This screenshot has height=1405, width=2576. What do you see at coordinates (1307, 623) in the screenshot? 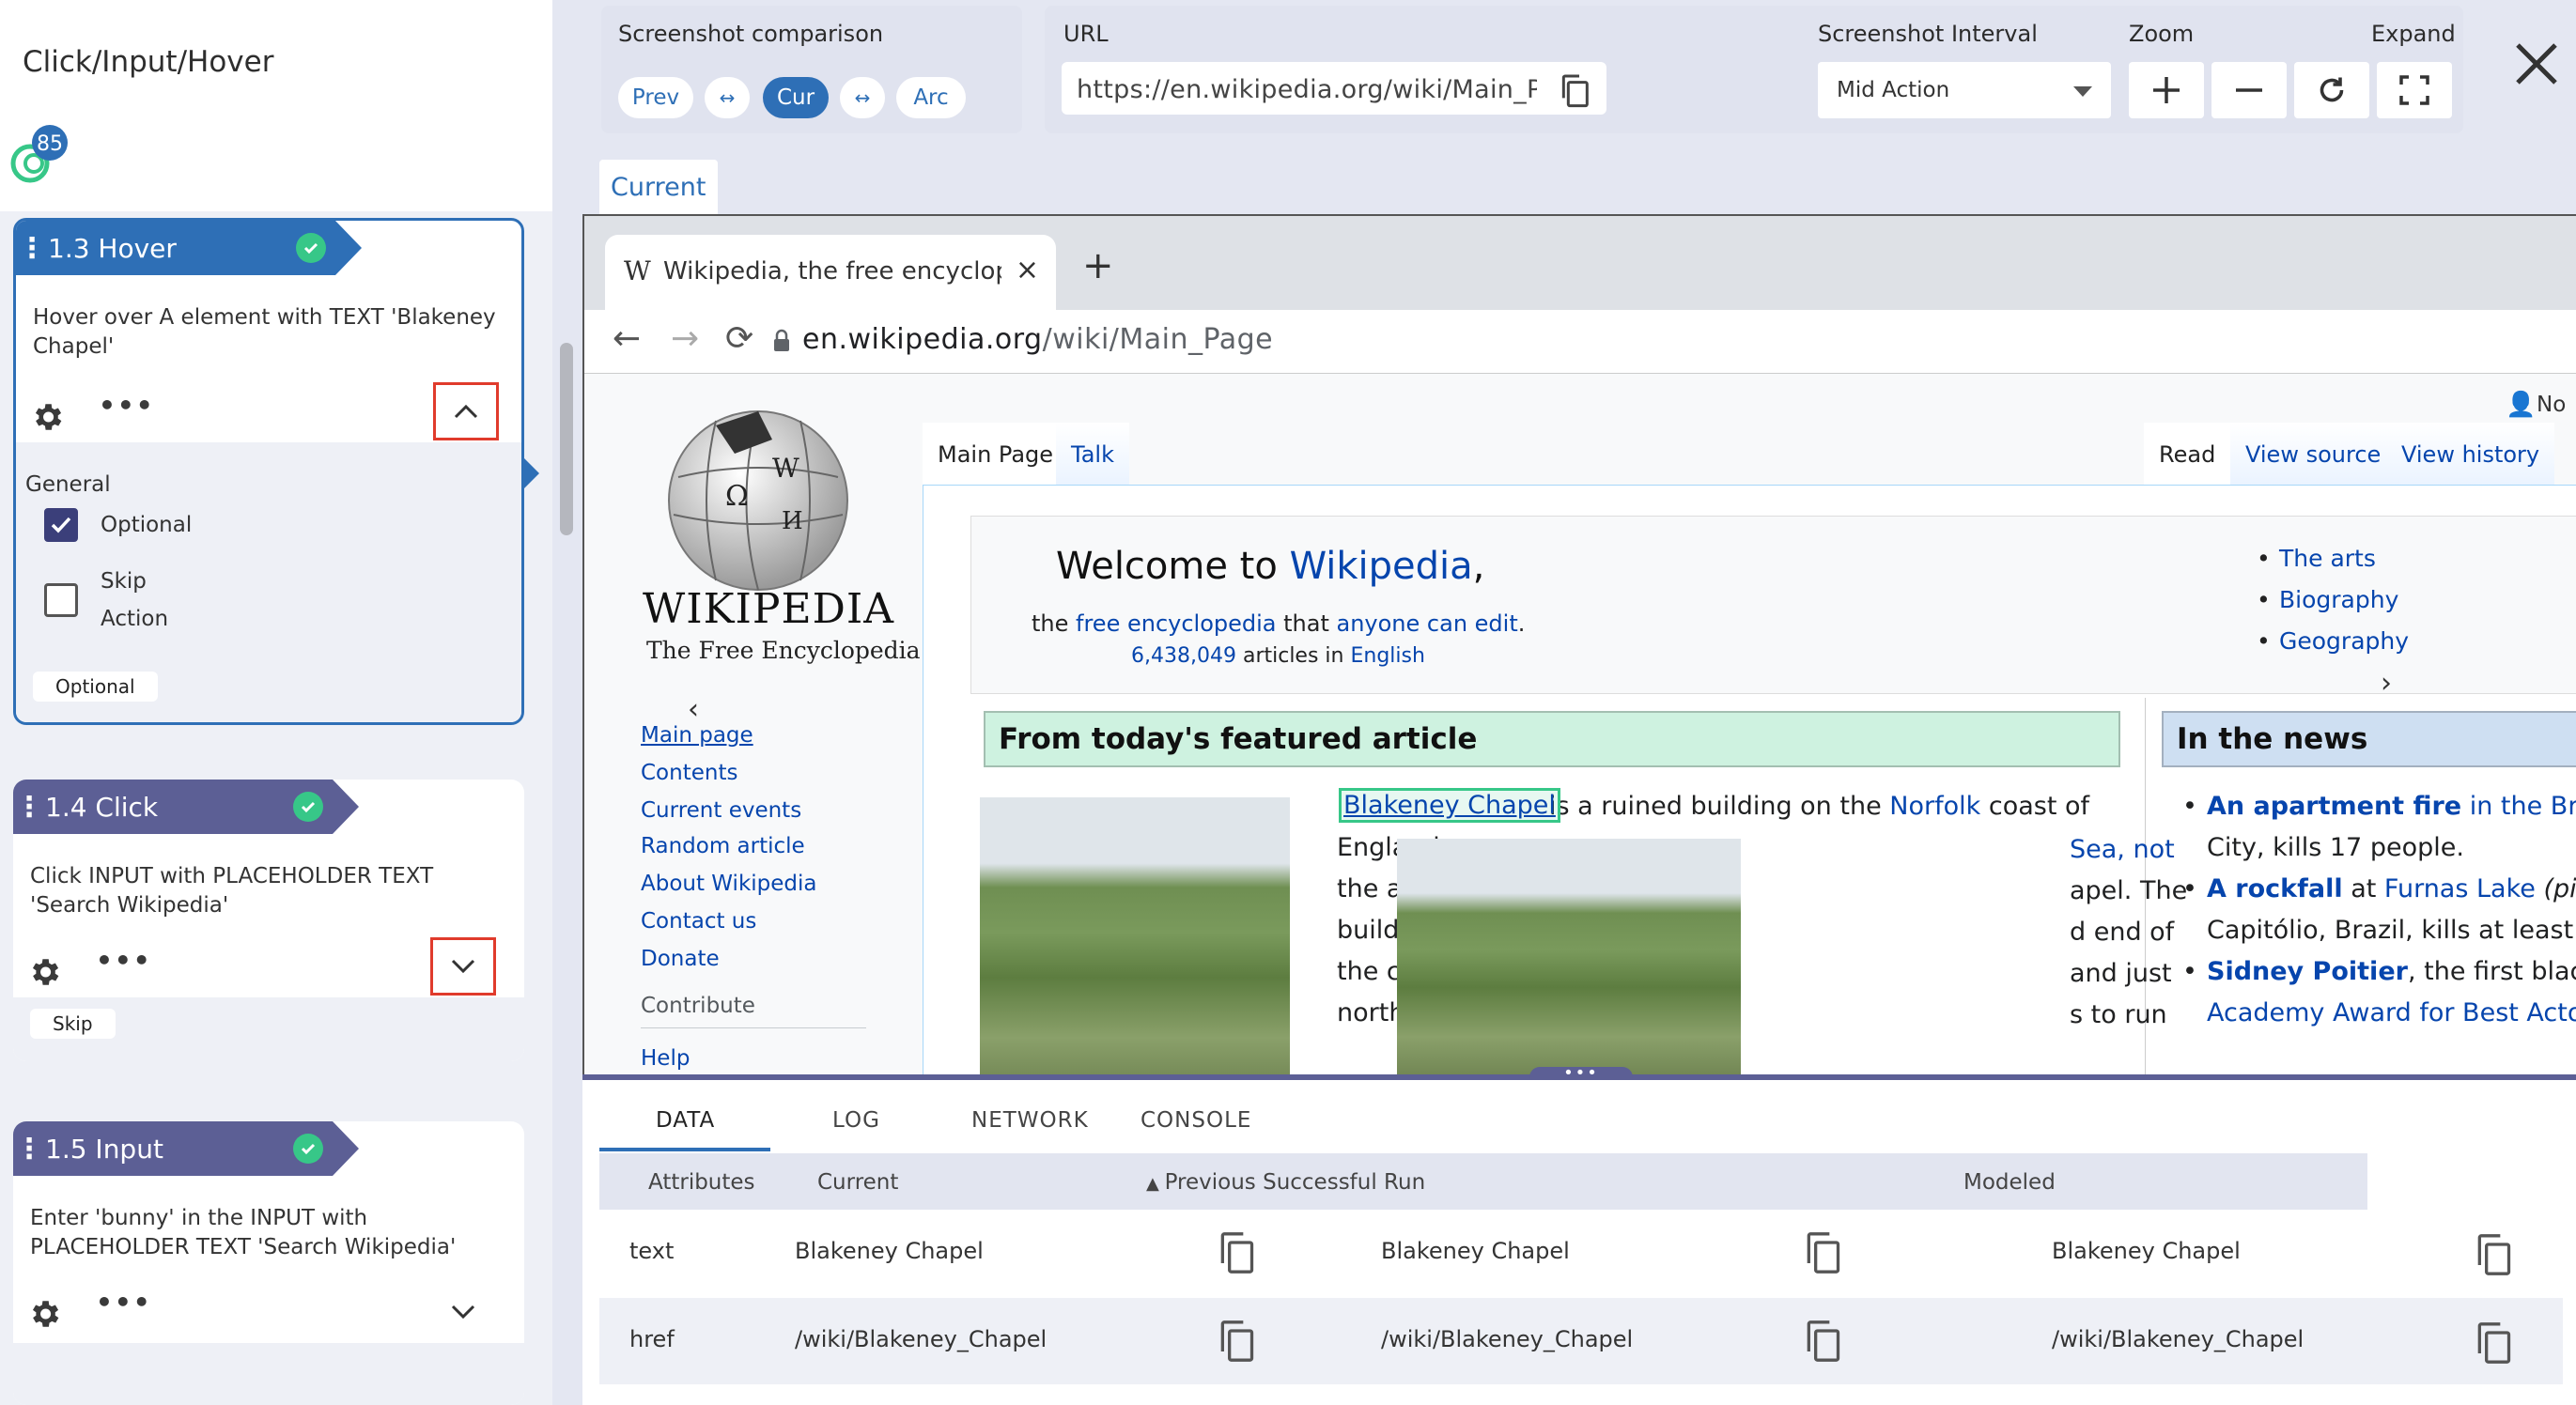
I see `sub-text: that` at bounding box center [1307, 623].